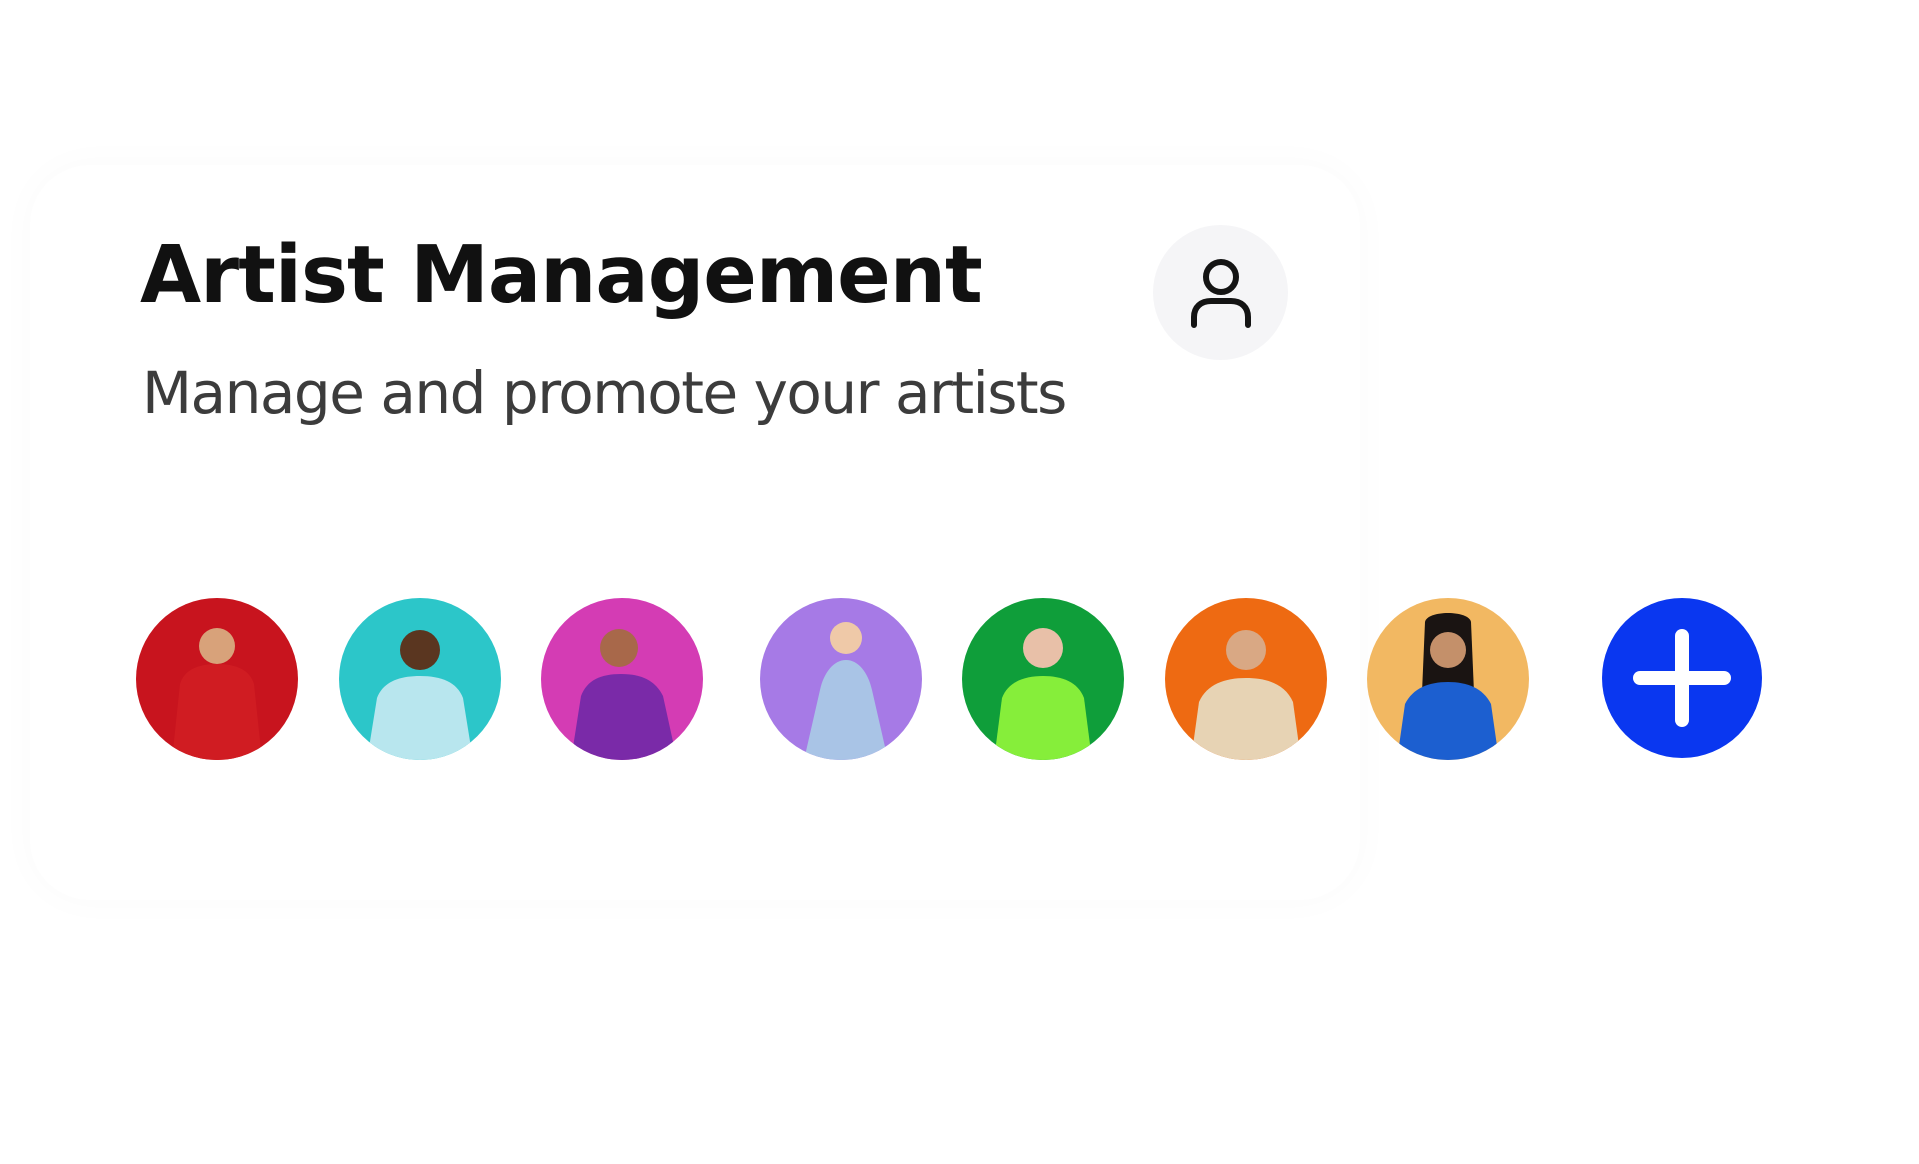 The height and width of the screenshot is (1164, 1919). I want to click on plus-icon, so click(1682, 678).